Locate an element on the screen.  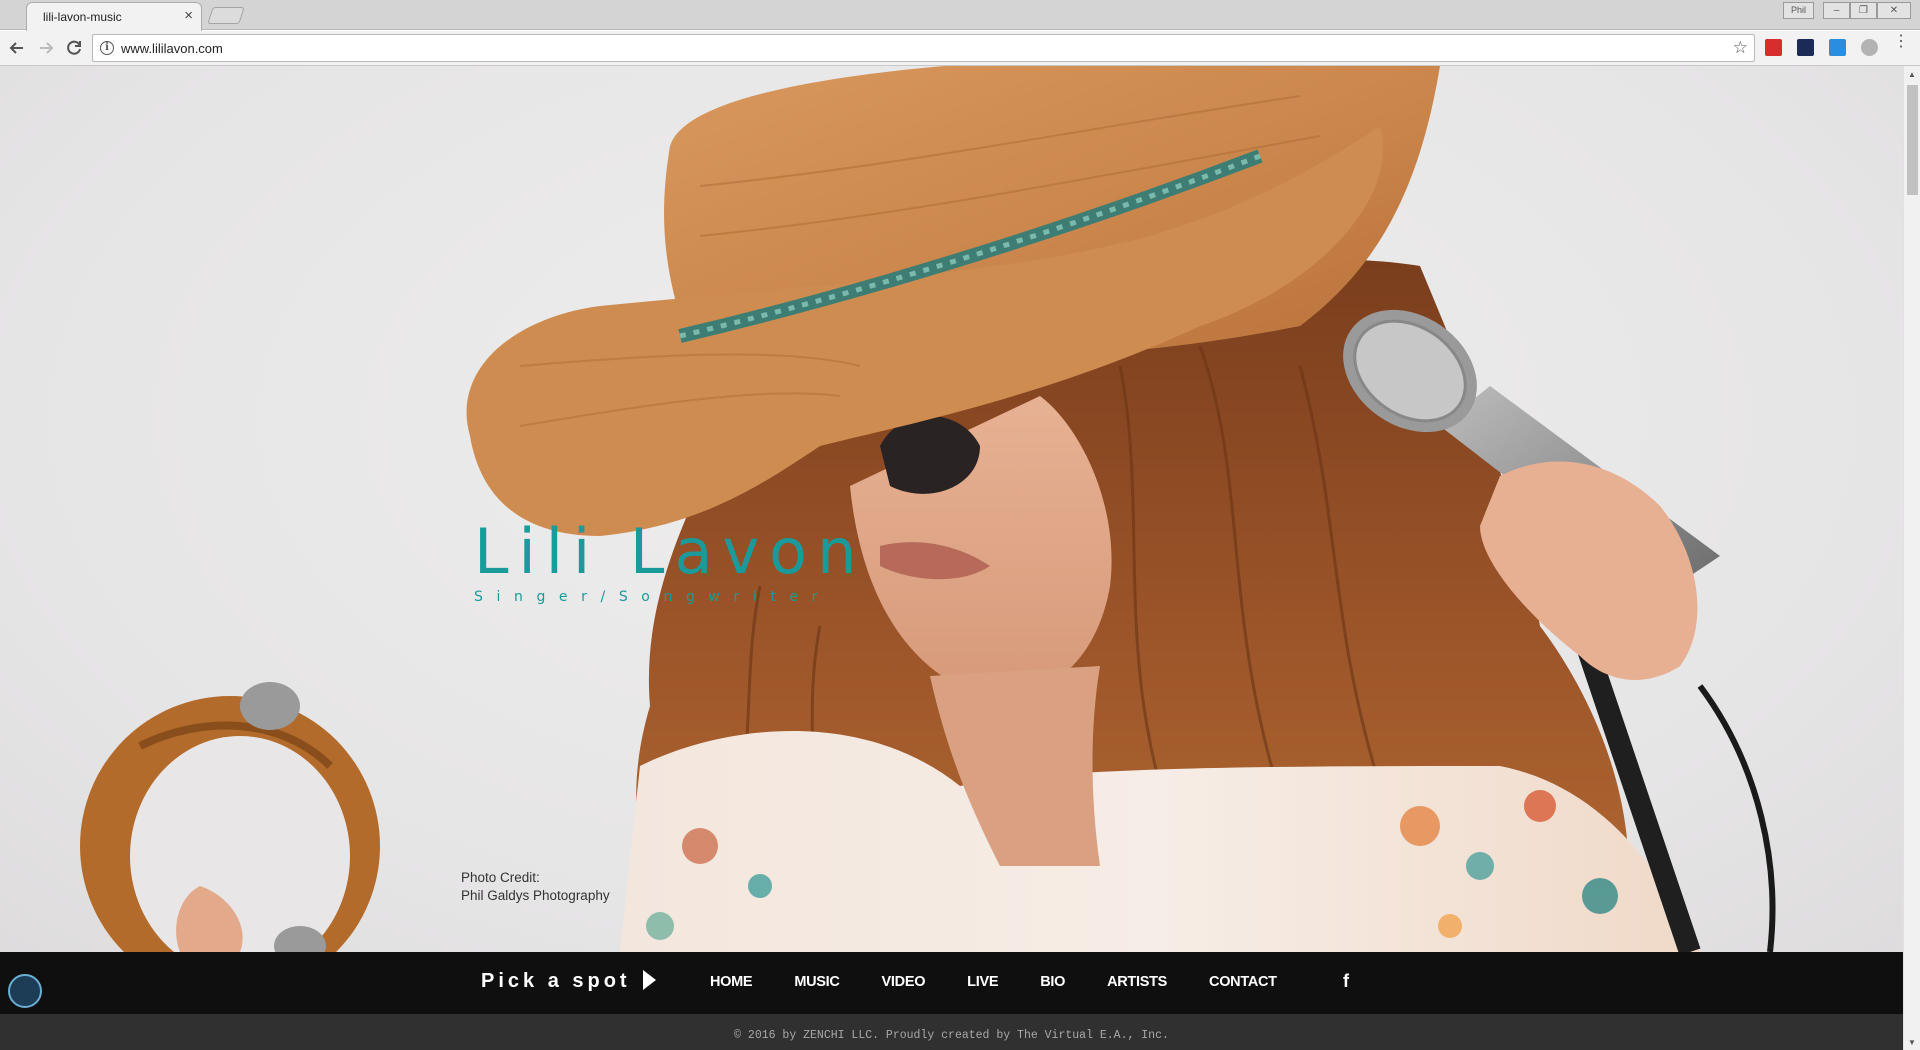
photo-credit-name: Phil Galdys Photography is located at coordinates (535, 895).